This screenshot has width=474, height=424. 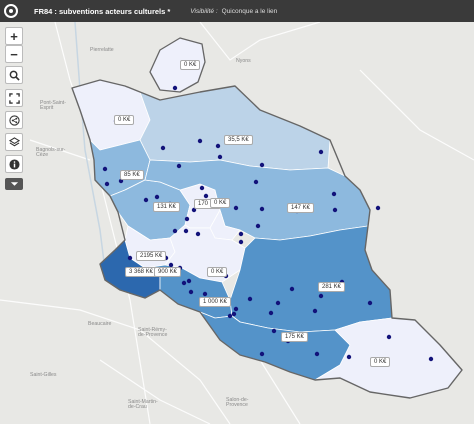 What do you see at coordinates (102, 11) in the screenshot?
I see `map-title: FR84 : subventions acteurs culturels *` at bounding box center [102, 11].